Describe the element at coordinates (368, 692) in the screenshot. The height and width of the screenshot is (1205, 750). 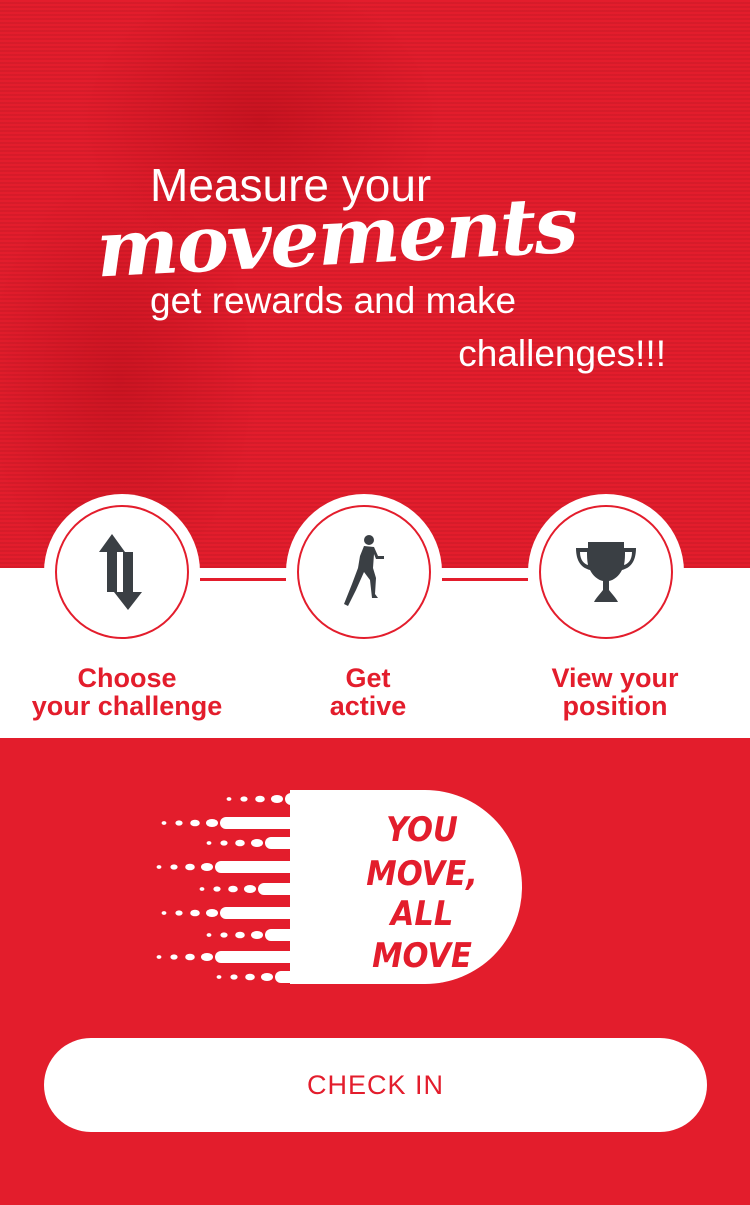
I see `step-label-active: Get active` at that location.